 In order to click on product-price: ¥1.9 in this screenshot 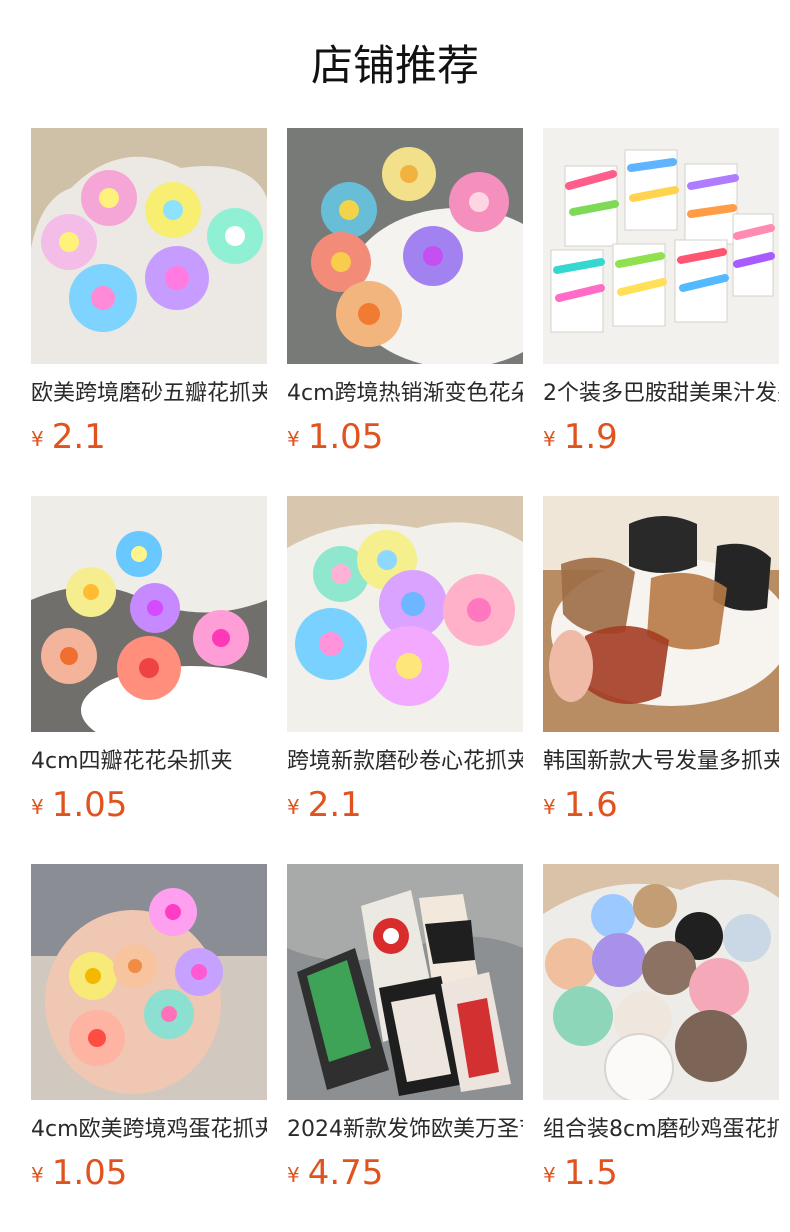, I will do `click(580, 437)`.